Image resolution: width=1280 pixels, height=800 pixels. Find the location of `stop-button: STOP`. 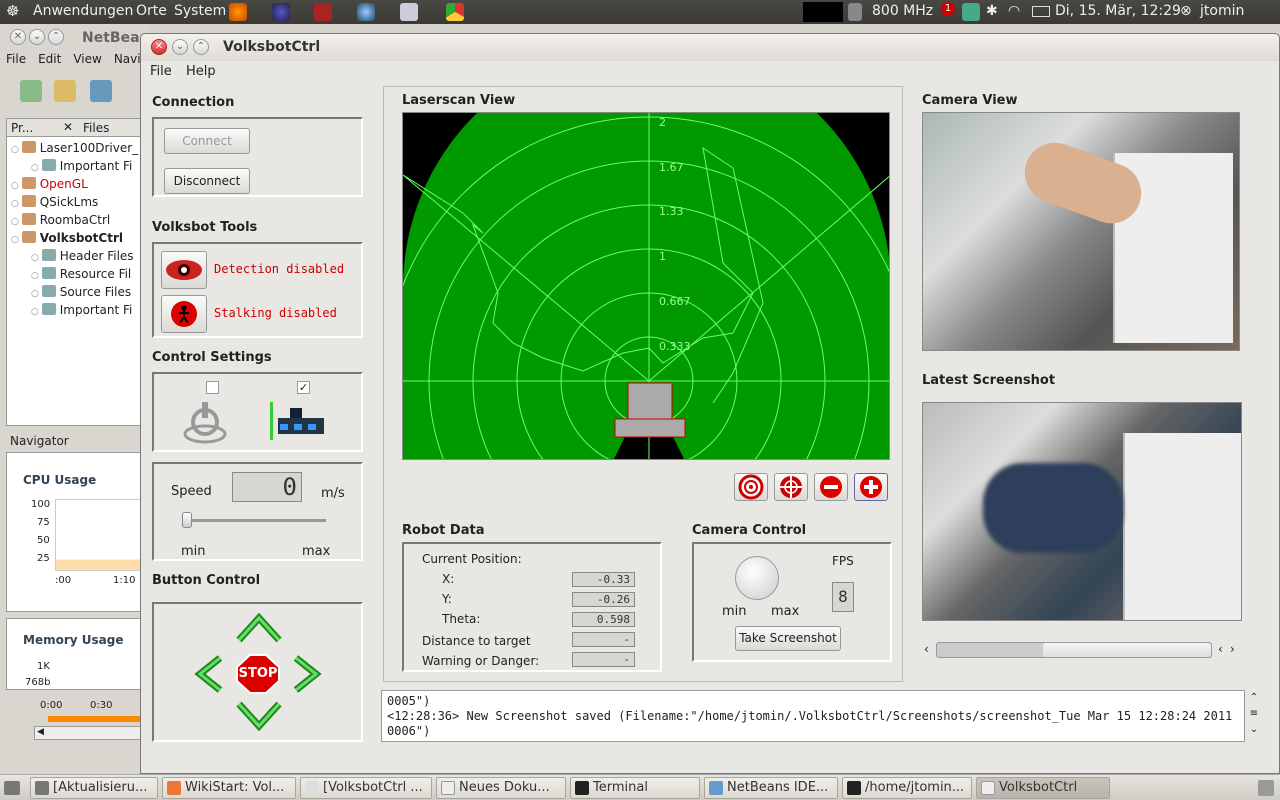

stop-button: STOP is located at coordinates (258, 674).